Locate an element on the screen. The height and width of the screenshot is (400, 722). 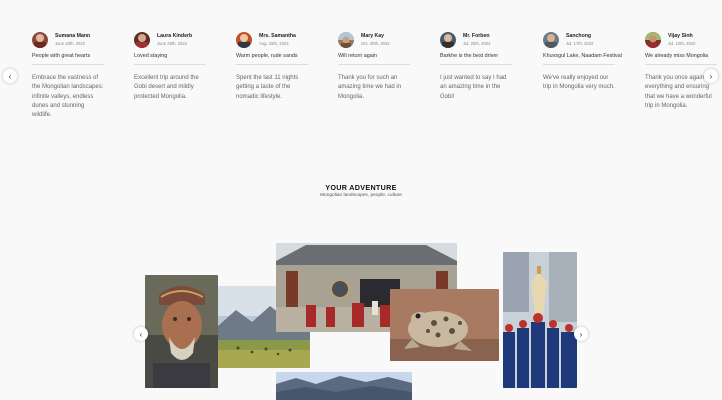
review-date: Jul. 17th, 2022 is located at coordinates (580, 43).